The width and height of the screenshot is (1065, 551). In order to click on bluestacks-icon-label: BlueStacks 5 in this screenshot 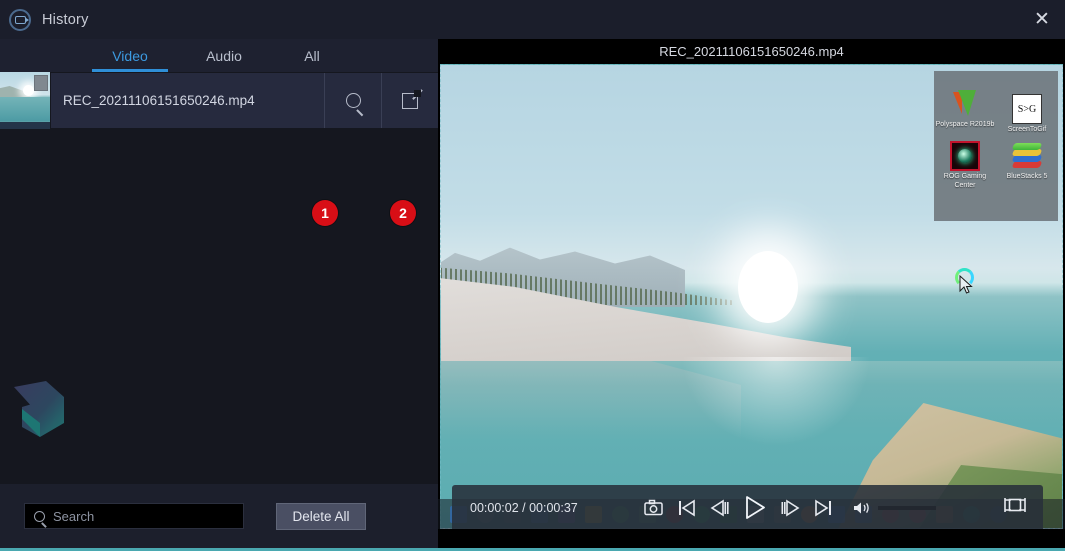, I will do `click(1027, 176)`.